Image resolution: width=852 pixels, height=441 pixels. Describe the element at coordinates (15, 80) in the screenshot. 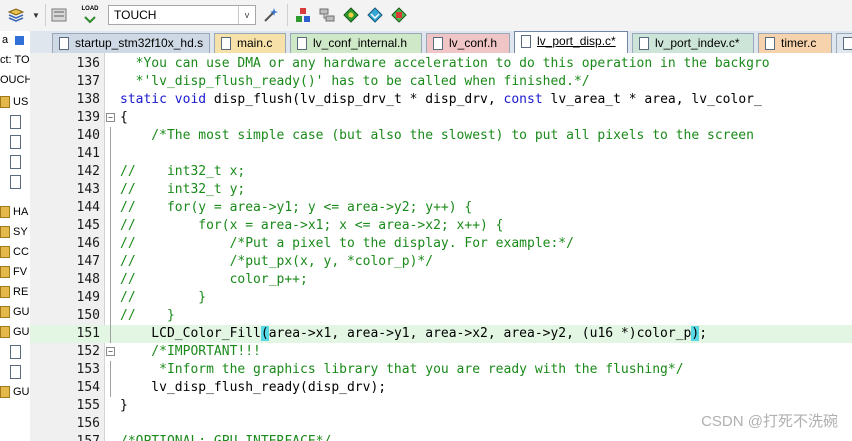

I see `sidebar-item-target: OUCH` at that location.